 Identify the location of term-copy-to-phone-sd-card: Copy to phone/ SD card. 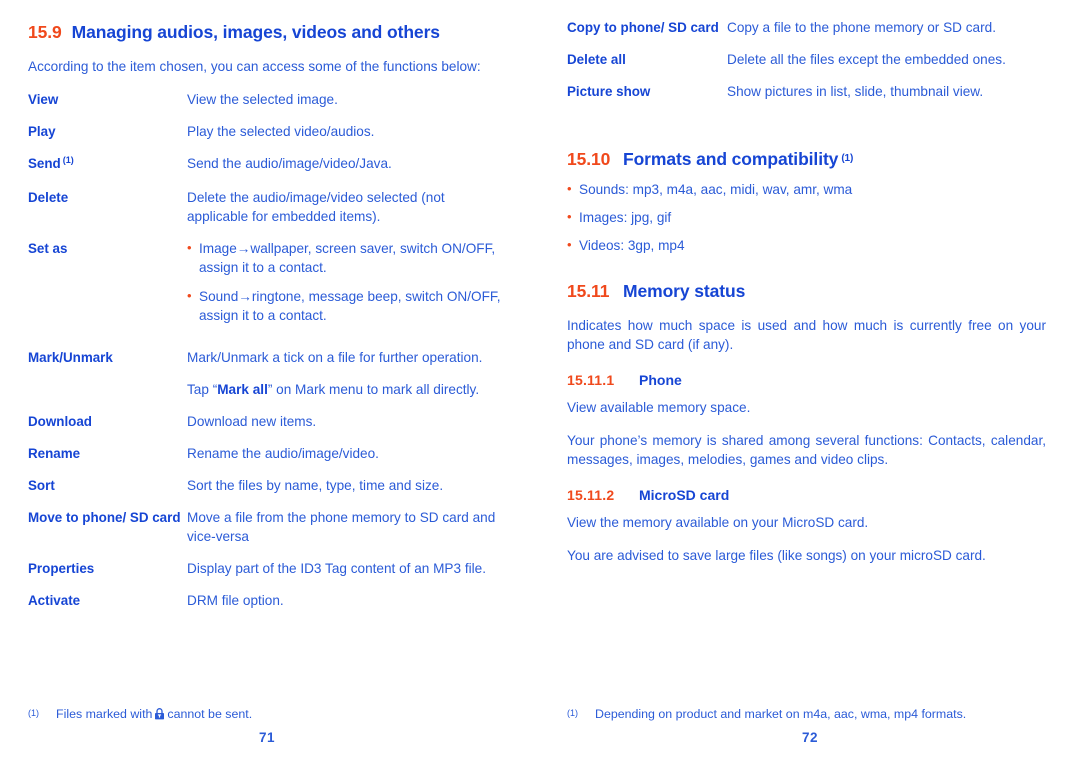
(643, 27).